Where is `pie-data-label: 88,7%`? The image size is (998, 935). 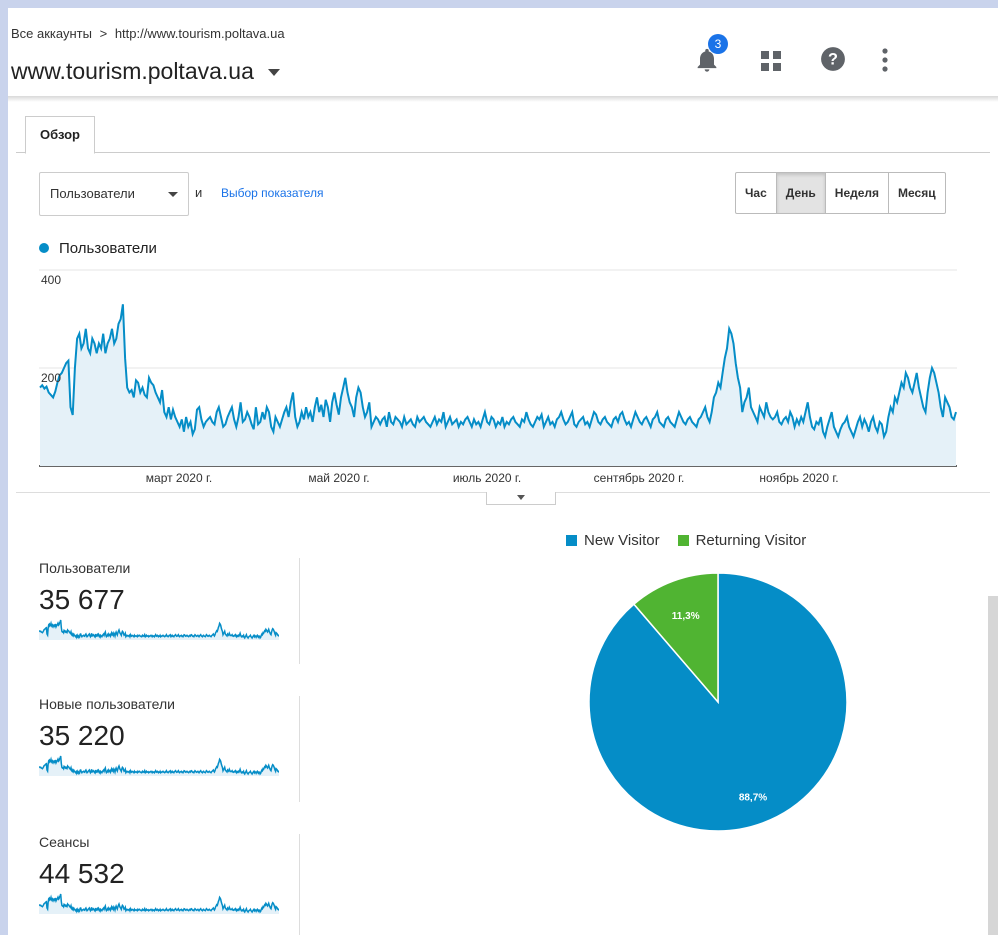 pie-data-label: 88,7% is located at coordinates (753, 797).